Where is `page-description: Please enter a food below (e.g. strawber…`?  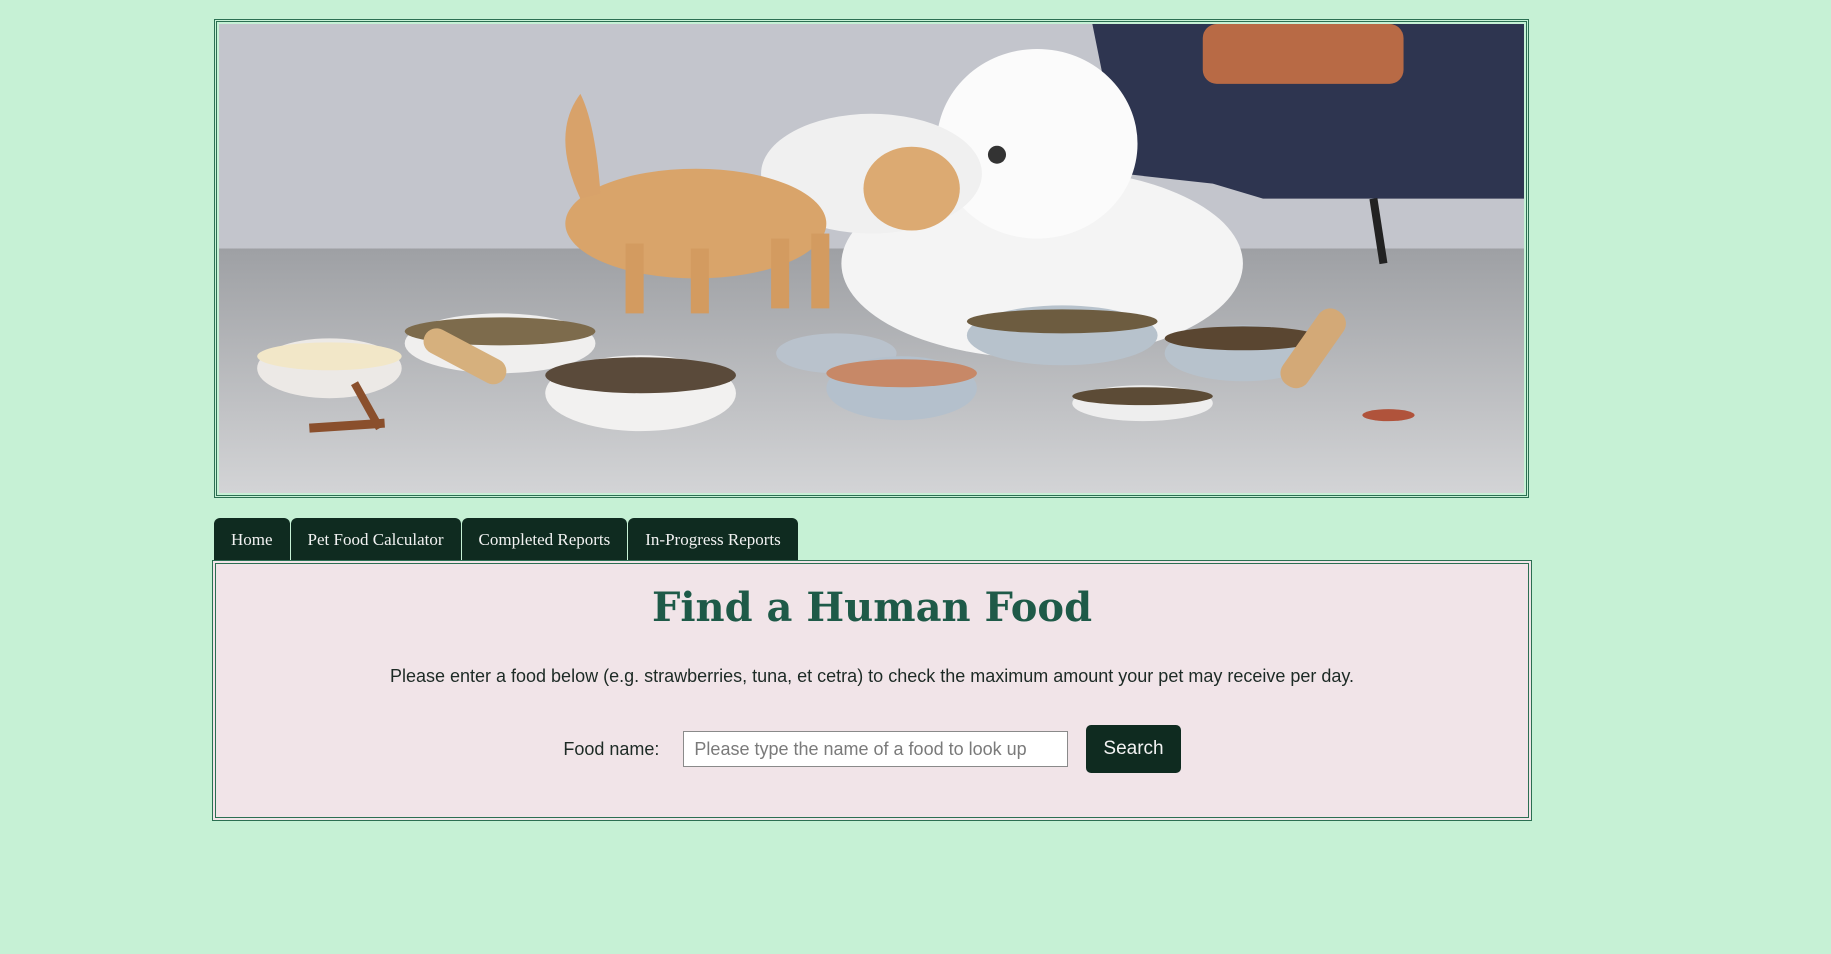 page-description: Please enter a food below (e.g. strawber… is located at coordinates (872, 676).